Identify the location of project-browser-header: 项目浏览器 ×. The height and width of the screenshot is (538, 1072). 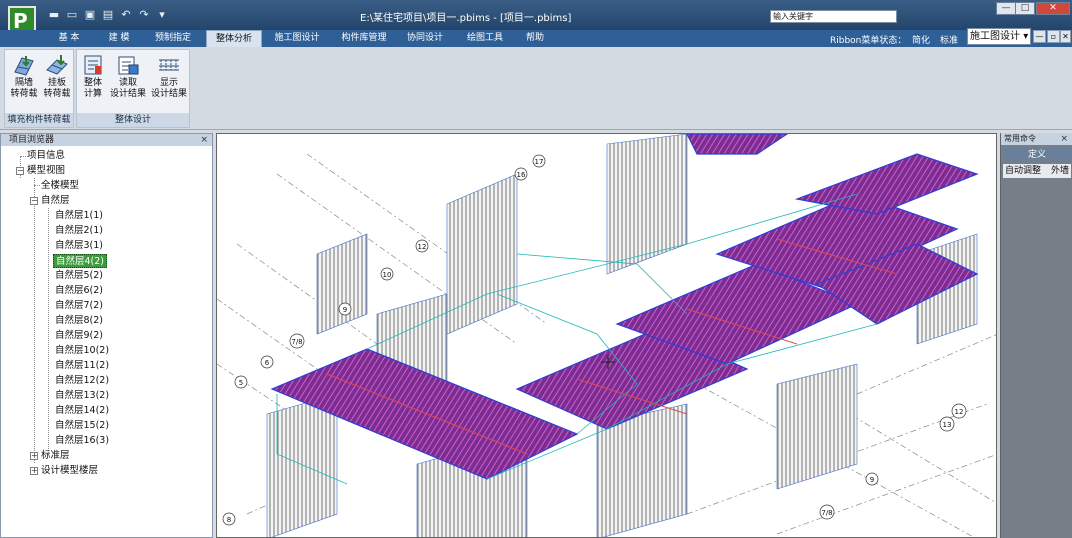
(106, 140).